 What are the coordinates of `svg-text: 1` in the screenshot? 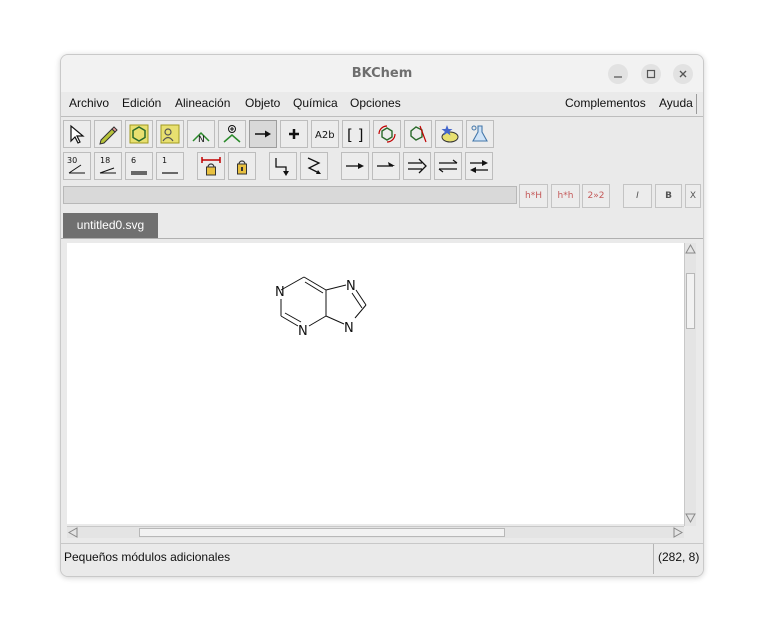 It's located at (164, 160).